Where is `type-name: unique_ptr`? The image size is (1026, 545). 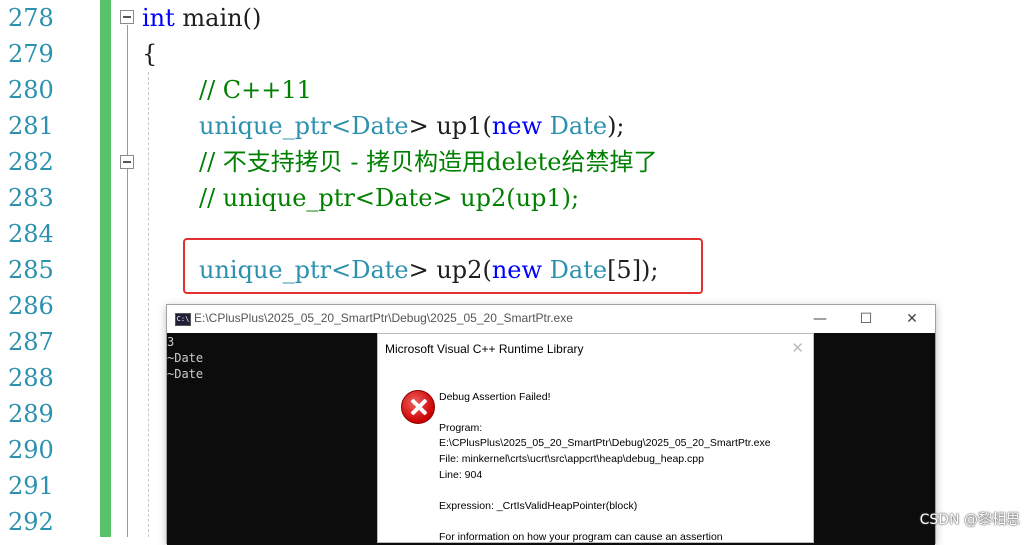 type-name: unique_ptr is located at coordinates (265, 126).